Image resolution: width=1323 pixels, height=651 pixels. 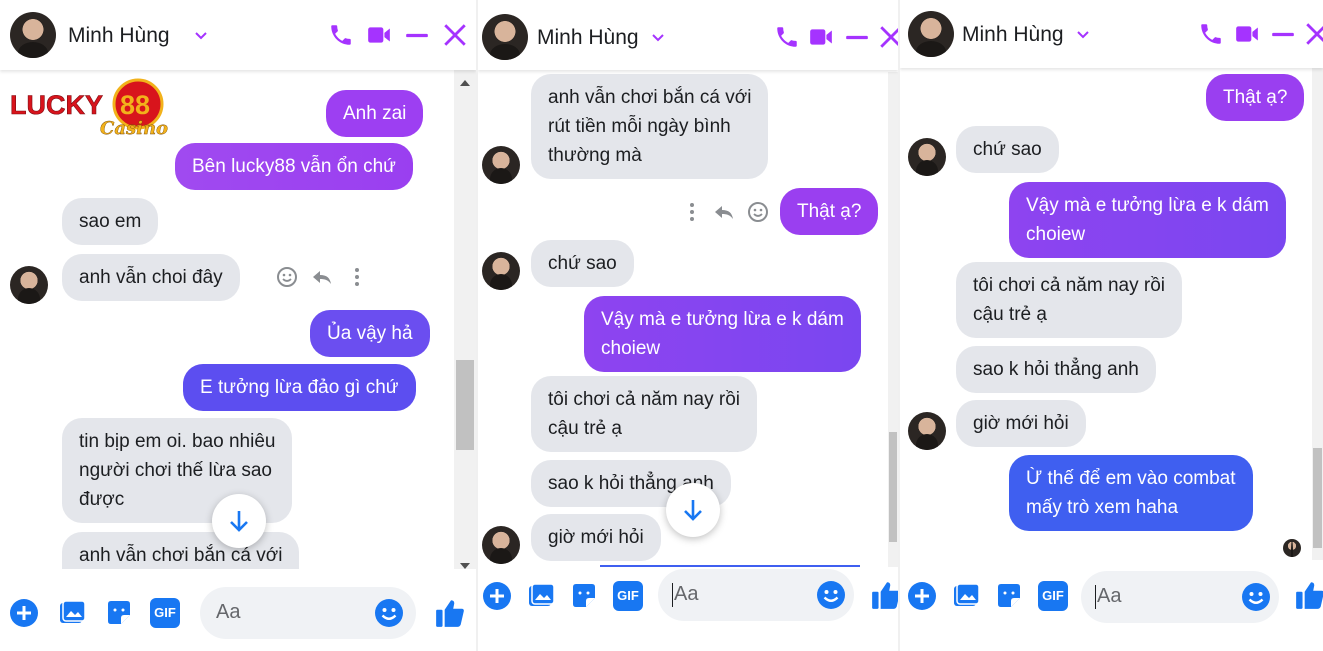 I want to click on message-sent: Anh zai, so click(x=375, y=113).